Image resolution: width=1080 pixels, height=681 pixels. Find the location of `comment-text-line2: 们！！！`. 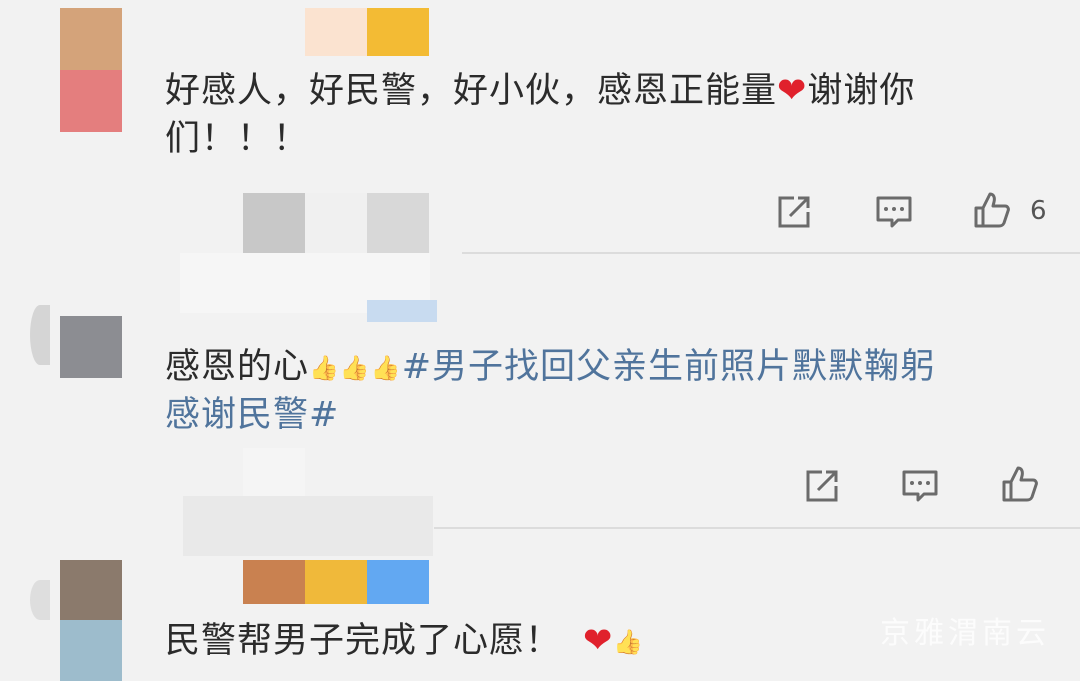

comment-text-line2: 们！！！ is located at coordinates (237, 139).